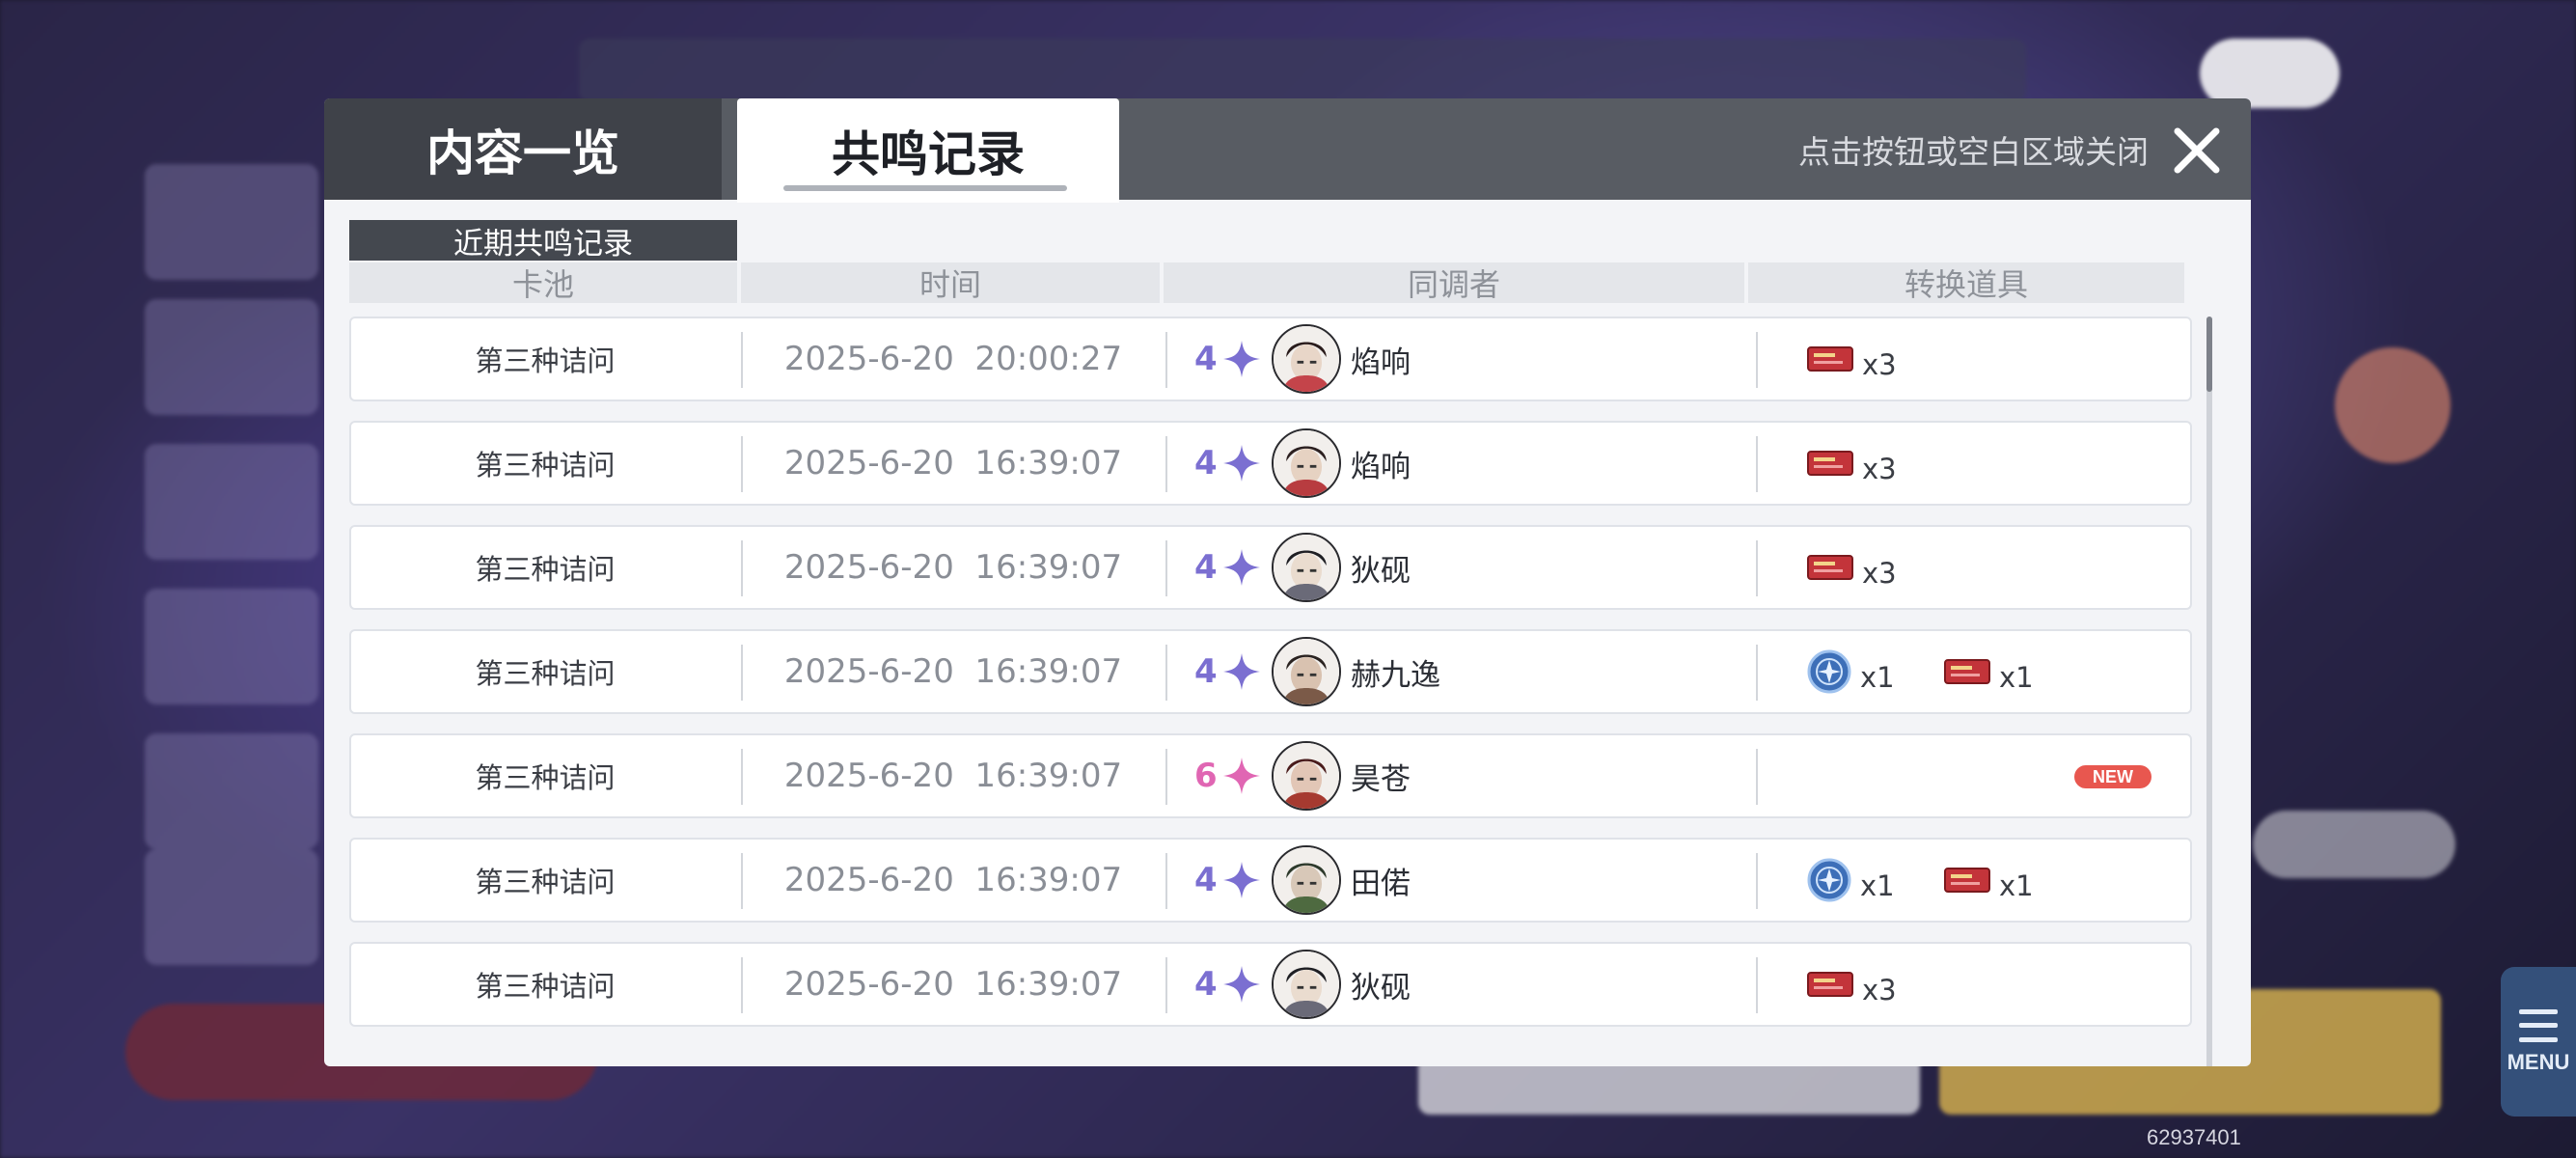  I want to click on section-title: 近期共鸣记录, so click(543, 241).